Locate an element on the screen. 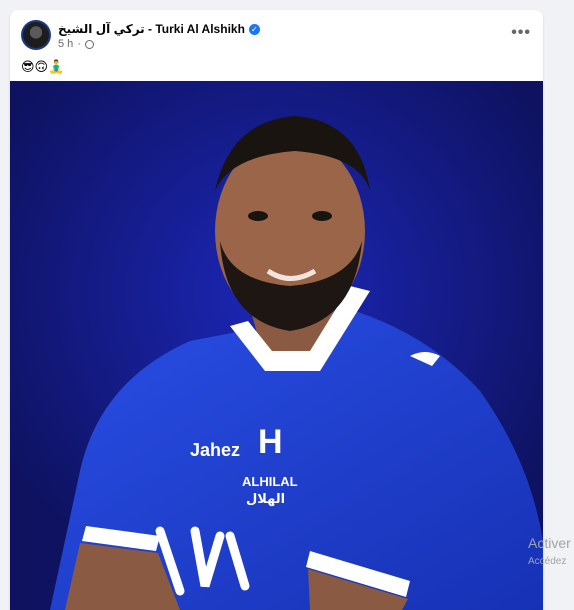 The height and width of the screenshot is (610, 574). player-right-eye is located at coordinates (322, 216).